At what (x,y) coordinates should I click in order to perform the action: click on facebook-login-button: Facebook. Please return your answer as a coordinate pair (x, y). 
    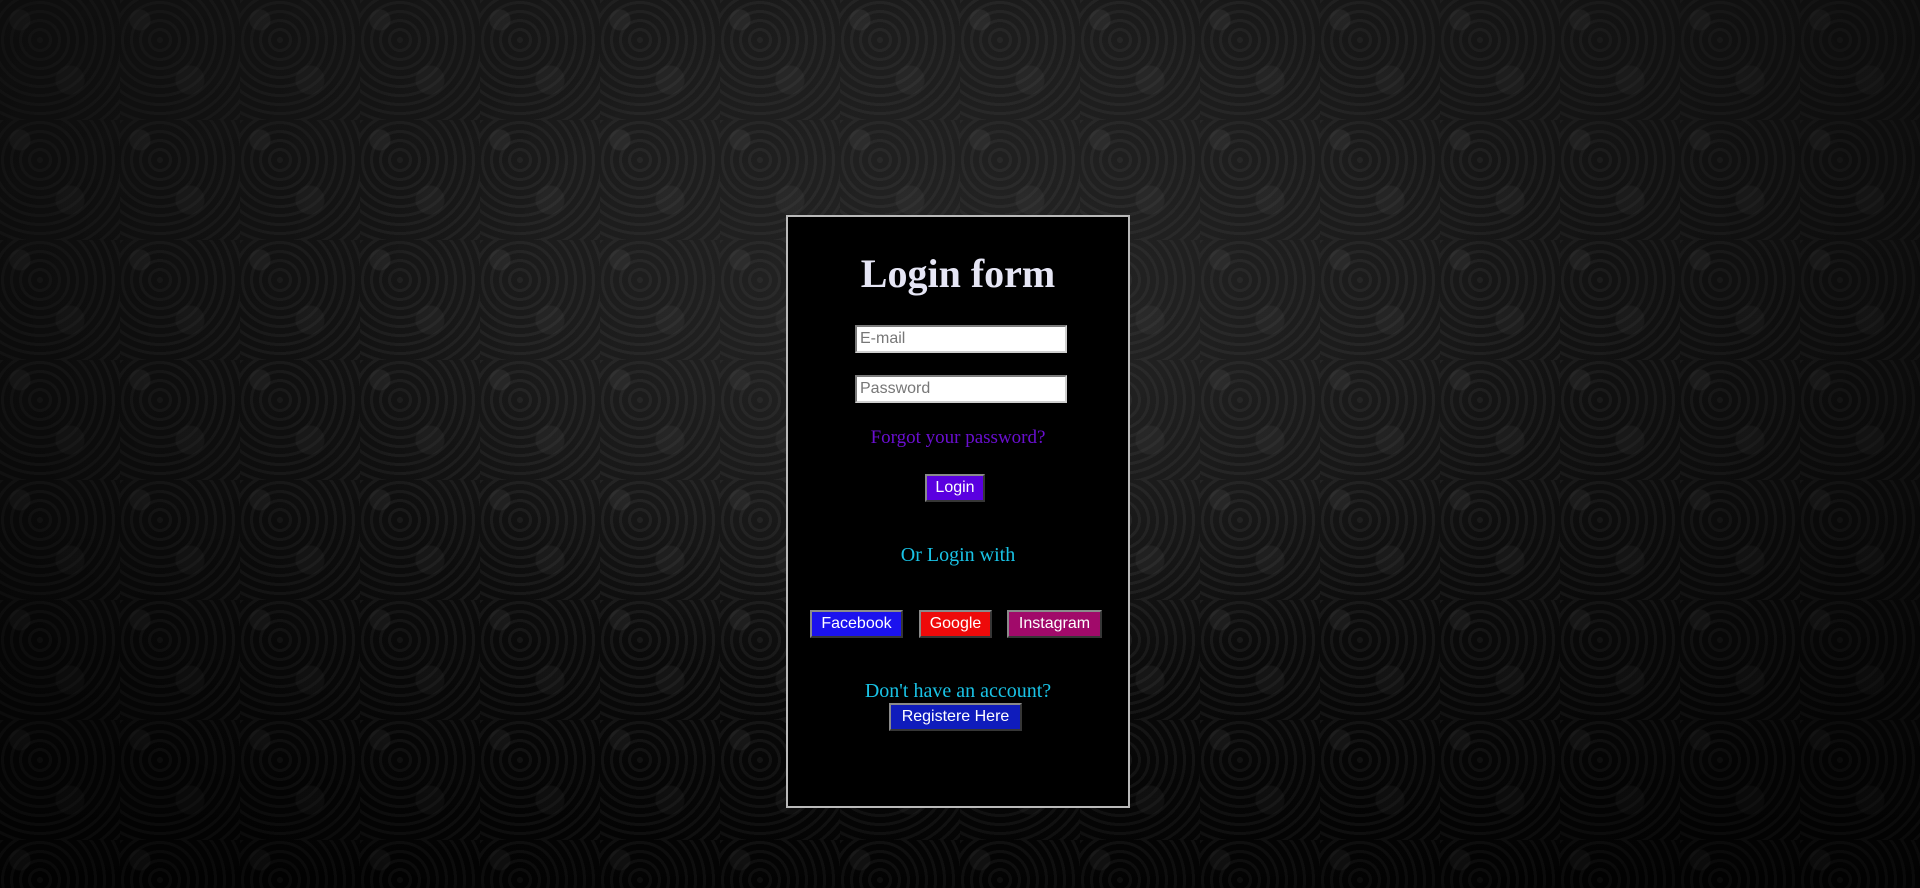
    Looking at the image, I should click on (856, 624).